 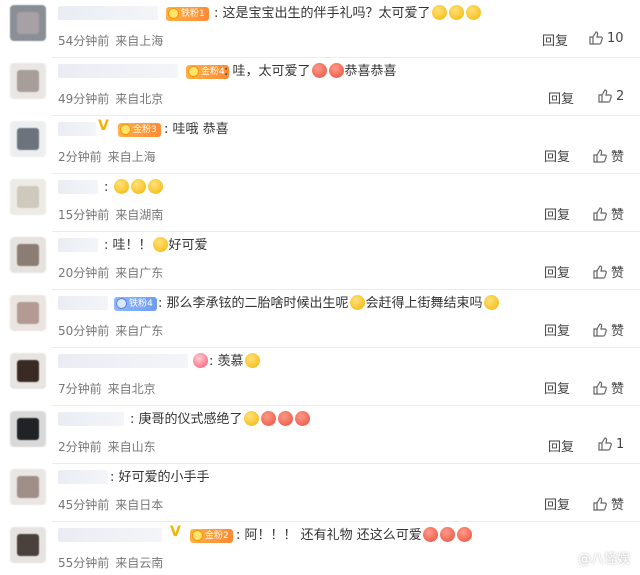 What do you see at coordinates (131, 389) in the screenshot?
I see `comment-location: 来自北京` at bounding box center [131, 389].